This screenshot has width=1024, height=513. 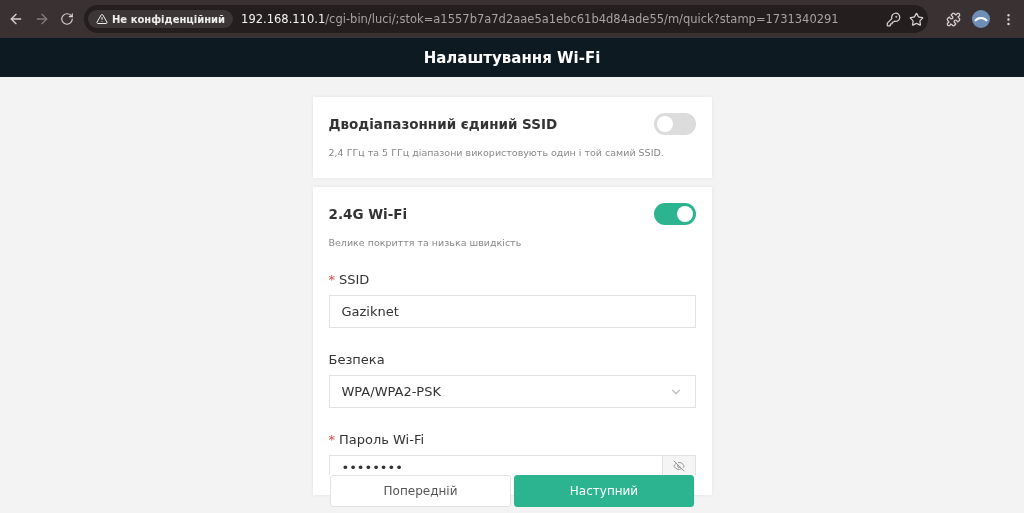 What do you see at coordinates (368, 214) in the screenshot?
I see `card-title: 2.4G Wi-Fi` at bounding box center [368, 214].